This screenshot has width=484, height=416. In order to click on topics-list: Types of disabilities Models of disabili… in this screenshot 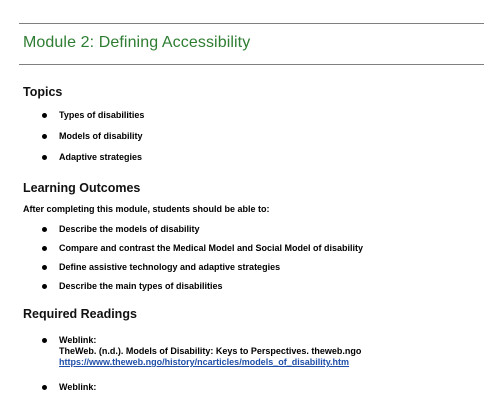, I will do `click(92, 141)`.